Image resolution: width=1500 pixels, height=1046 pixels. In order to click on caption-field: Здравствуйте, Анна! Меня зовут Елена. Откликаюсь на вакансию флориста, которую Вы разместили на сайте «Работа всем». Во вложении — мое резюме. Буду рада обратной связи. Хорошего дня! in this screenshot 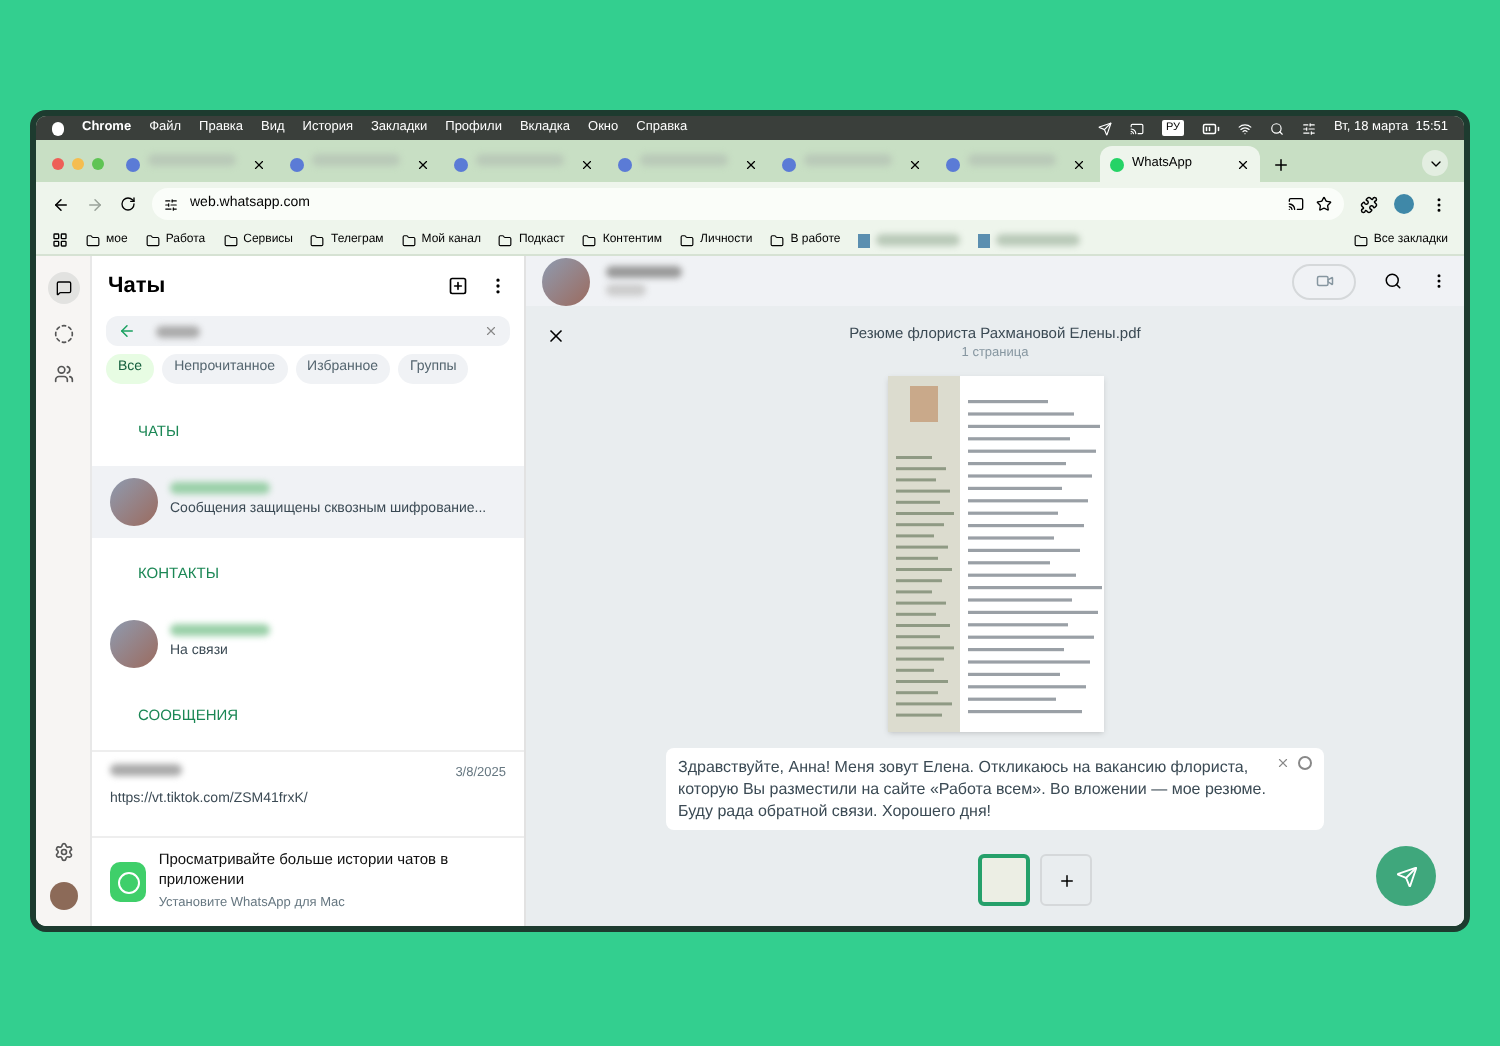, I will do `click(995, 789)`.